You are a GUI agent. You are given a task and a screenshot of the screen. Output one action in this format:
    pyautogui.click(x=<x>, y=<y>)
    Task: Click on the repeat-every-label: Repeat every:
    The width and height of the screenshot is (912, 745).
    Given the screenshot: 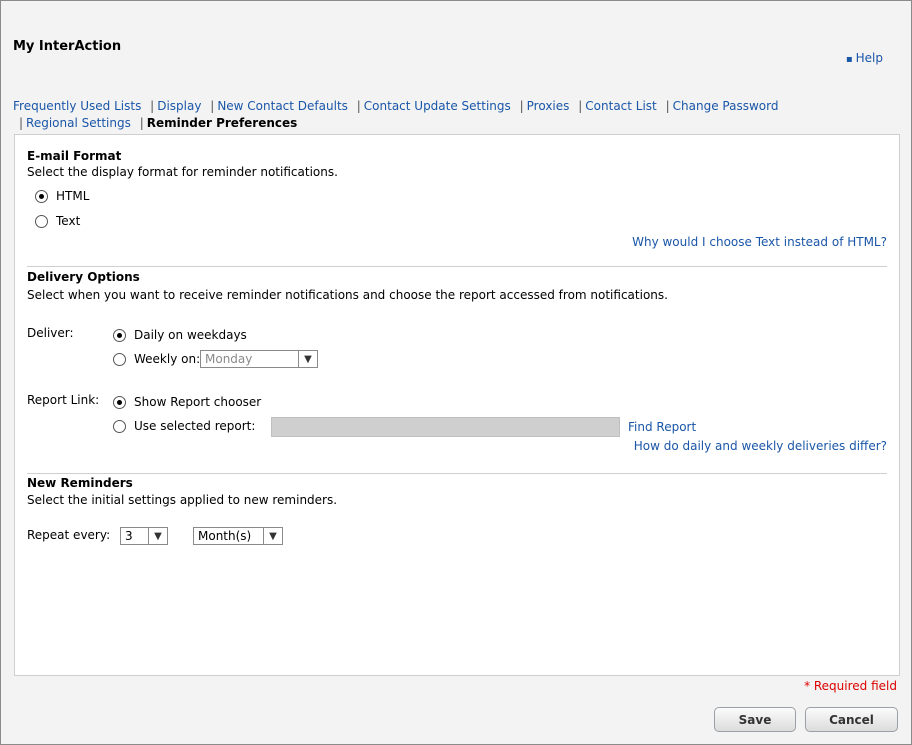 What is the action you would take?
    pyautogui.click(x=69, y=535)
    